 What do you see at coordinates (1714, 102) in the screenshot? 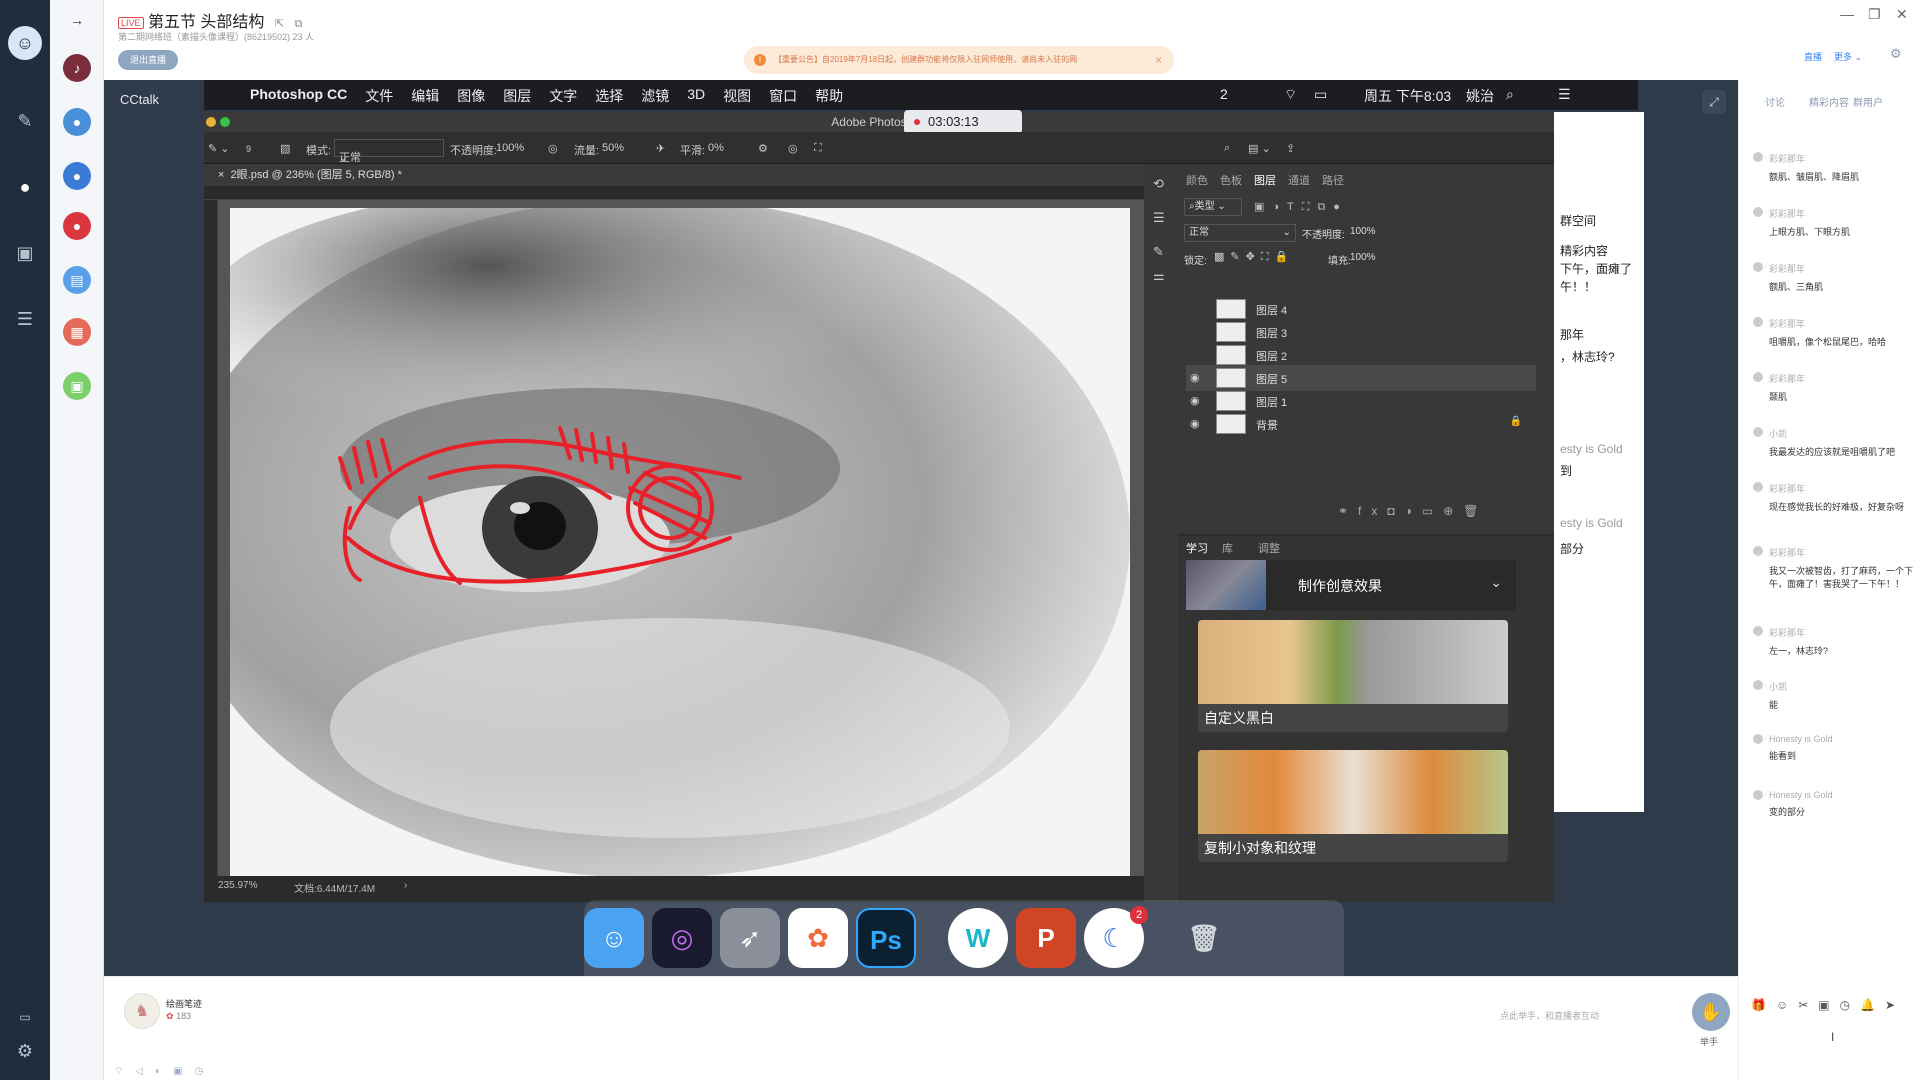
I see `fullscreen-icon: ⤢` at bounding box center [1714, 102].